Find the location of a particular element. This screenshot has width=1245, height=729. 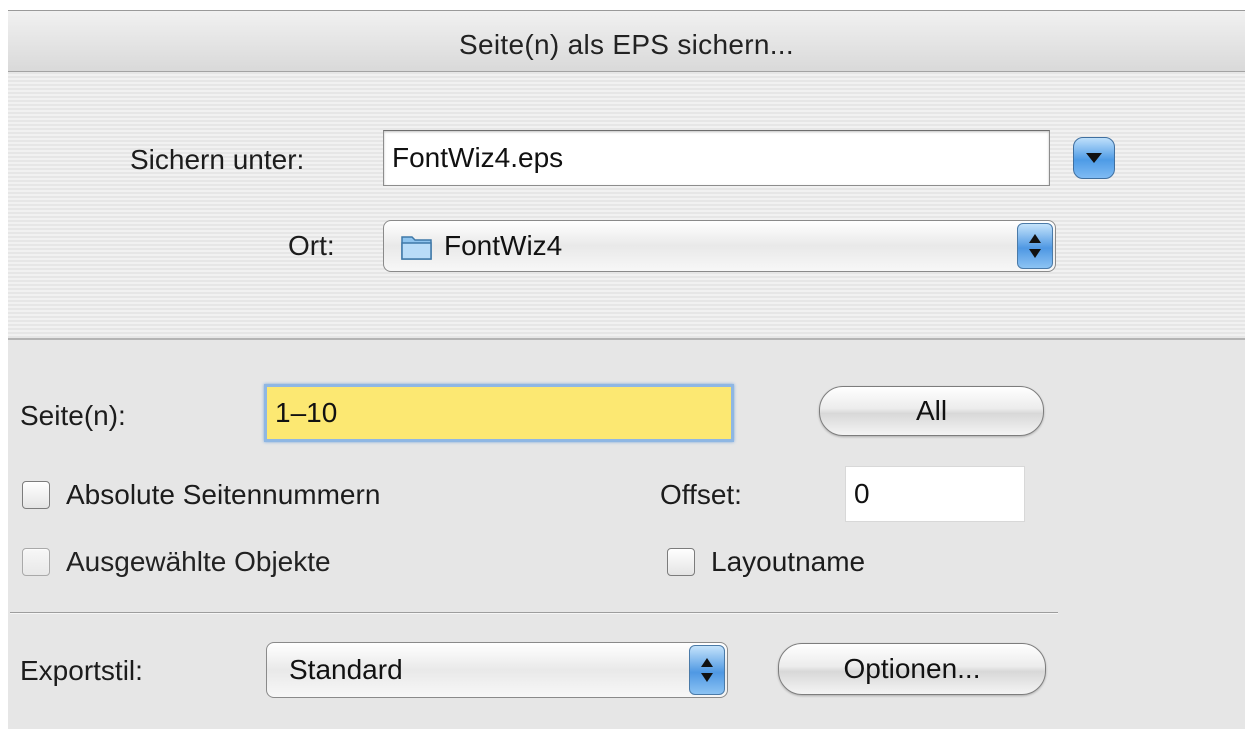

layout-name-checkbox is located at coordinates (681, 562).